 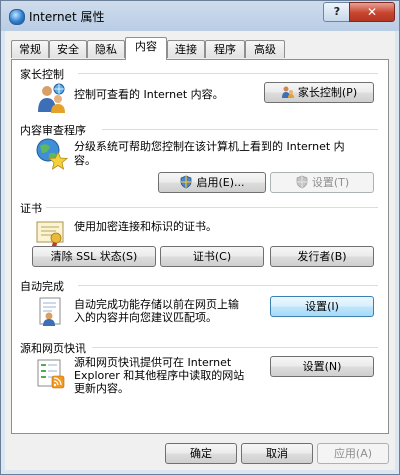 I want to click on content-advisor-description-line2: 容。, so click(x=85, y=160).